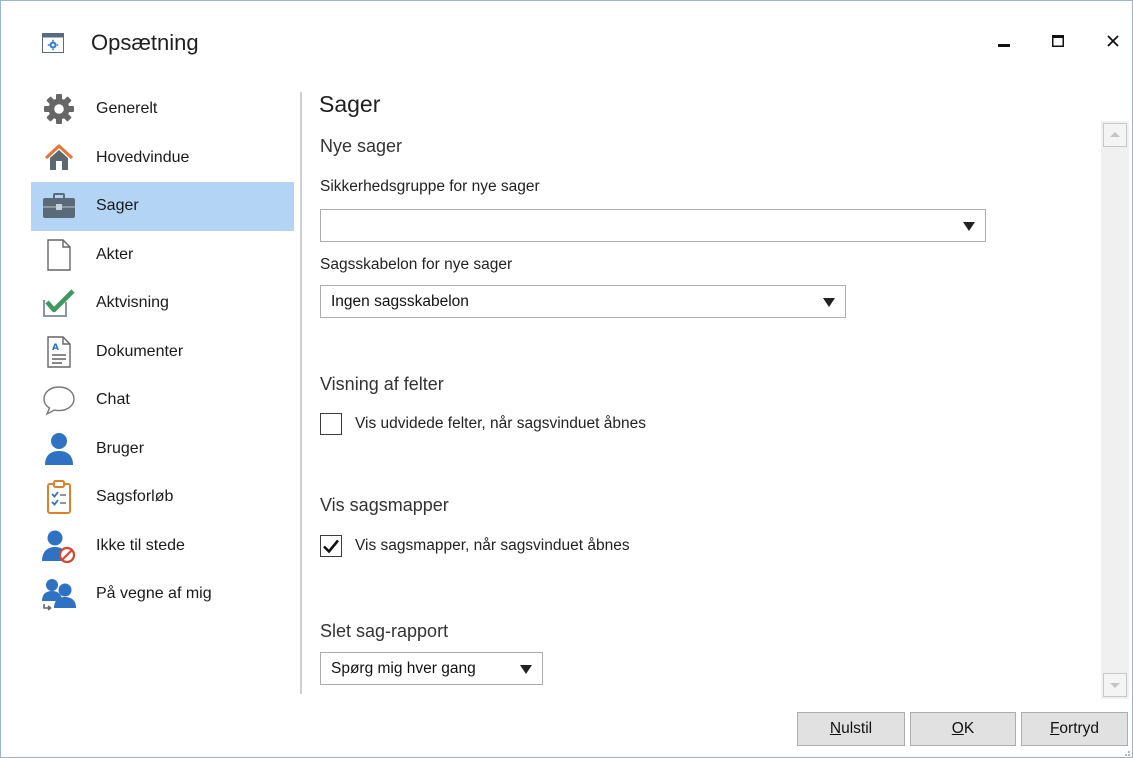  What do you see at coordinates (566, 41) in the screenshot?
I see `title-bar: Opsætning` at bounding box center [566, 41].